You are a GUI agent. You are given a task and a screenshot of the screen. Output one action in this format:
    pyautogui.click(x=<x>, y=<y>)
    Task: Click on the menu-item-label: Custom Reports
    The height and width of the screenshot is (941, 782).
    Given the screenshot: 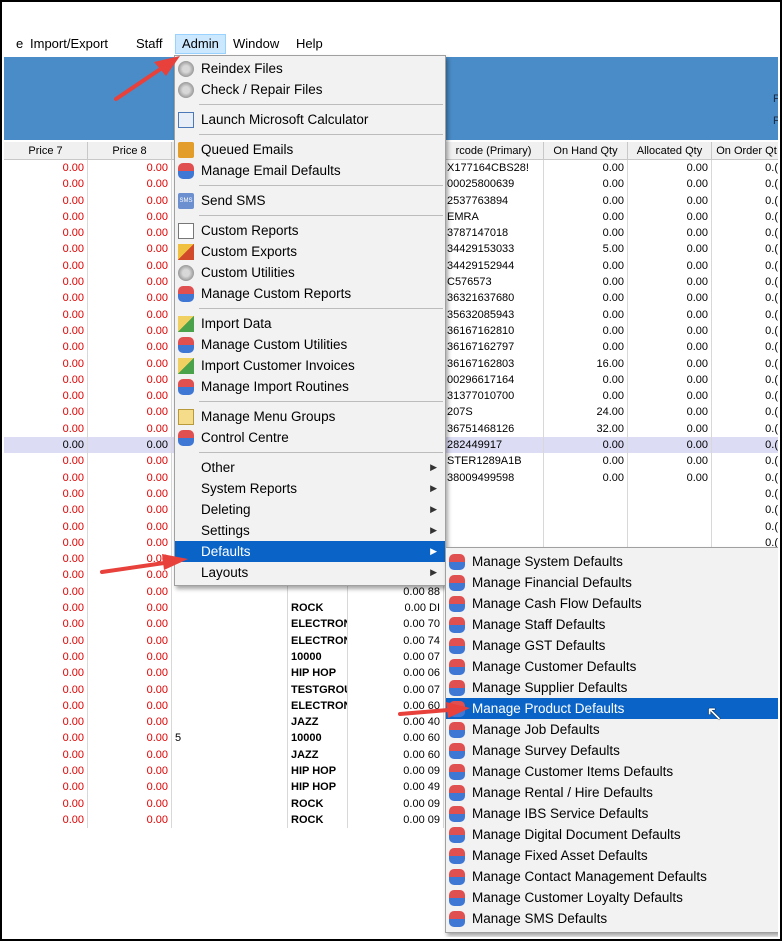 What is the action you would take?
    pyautogui.click(x=250, y=230)
    